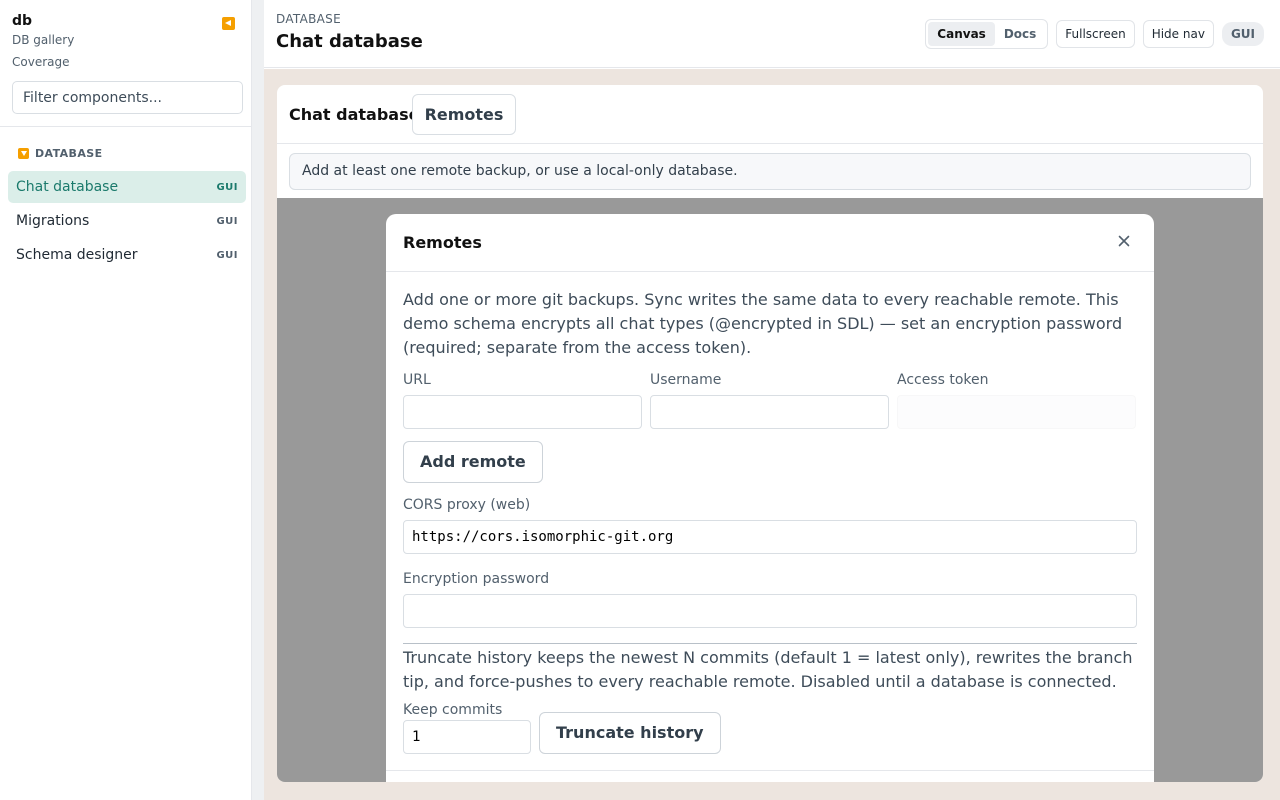 This screenshot has width=1280, height=800. Describe the element at coordinates (1178, 34) in the screenshot. I see `hide-nav-button: Hide nav` at that location.